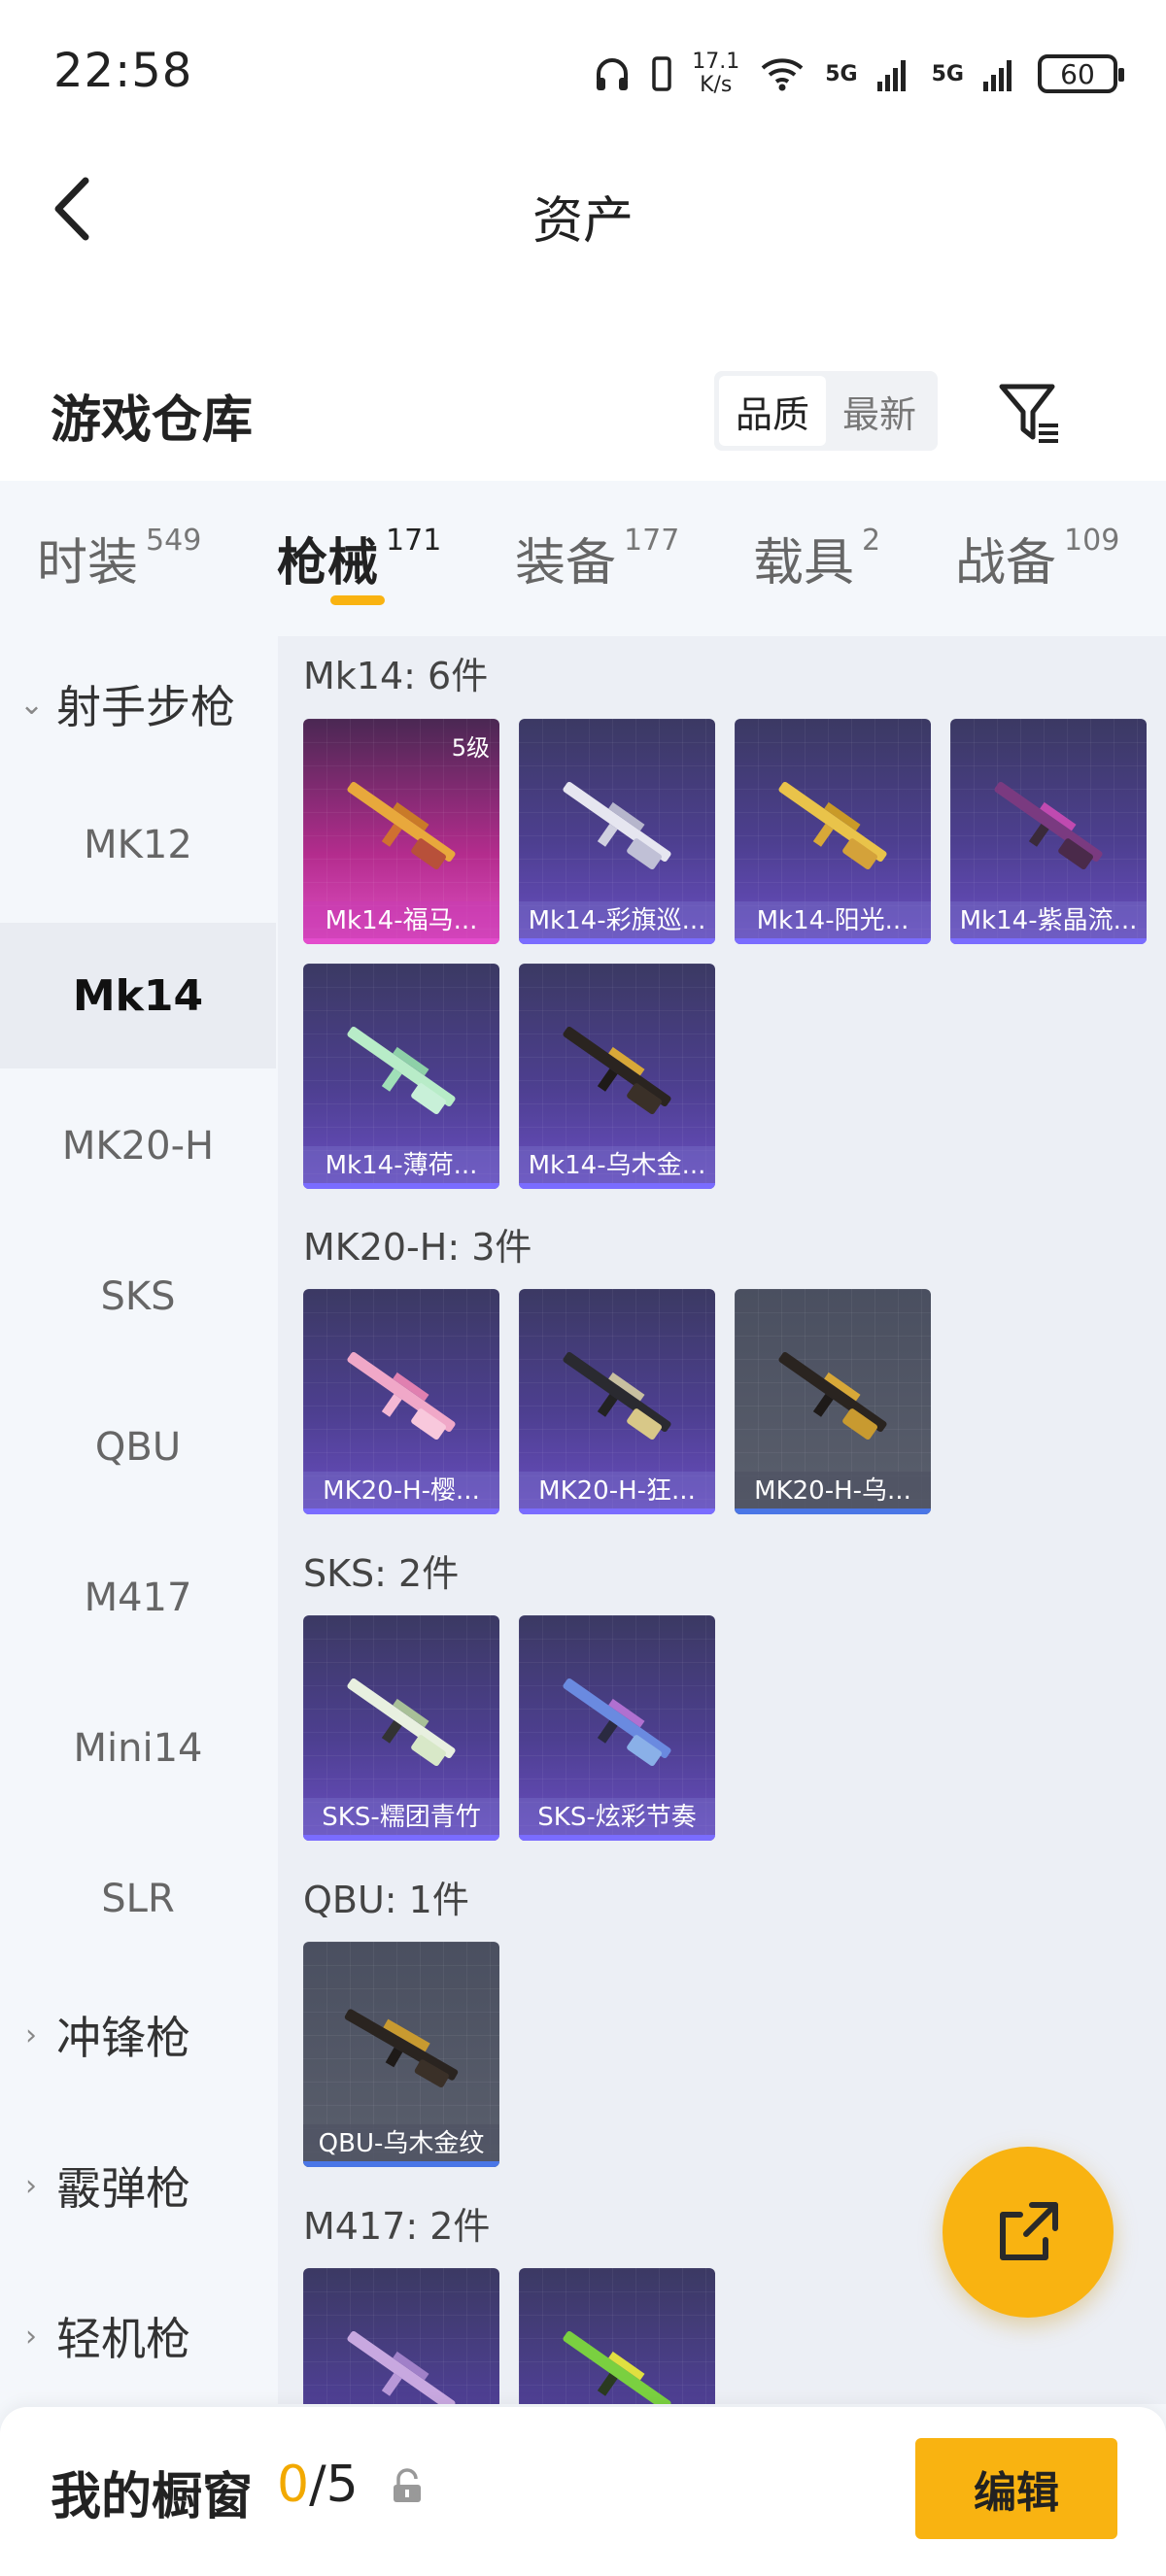 The image size is (1166, 2576). What do you see at coordinates (152, 420) in the screenshot?
I see `warehouse-title: 游戏仓库` at bounding box center [152, 420].